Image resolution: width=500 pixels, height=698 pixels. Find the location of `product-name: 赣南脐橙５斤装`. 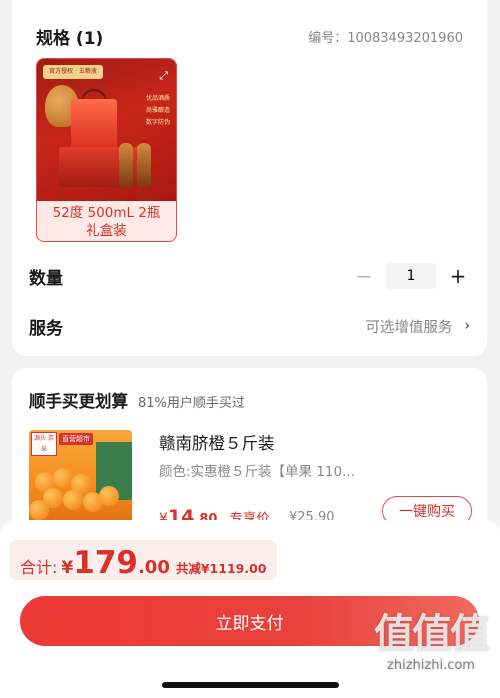

product-name: 赣南脐橙５斤装 is located at coordinates (217, 442).